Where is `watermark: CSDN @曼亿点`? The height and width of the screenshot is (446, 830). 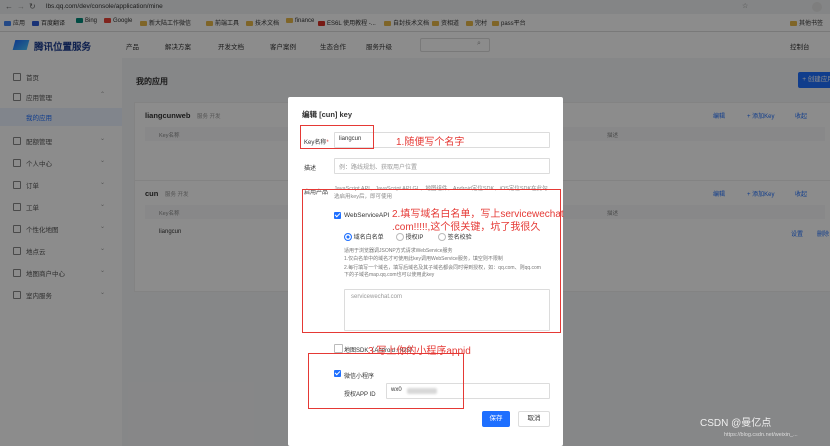 watermark: CSDN @曼亿点 is located at coordinates (736, 423).